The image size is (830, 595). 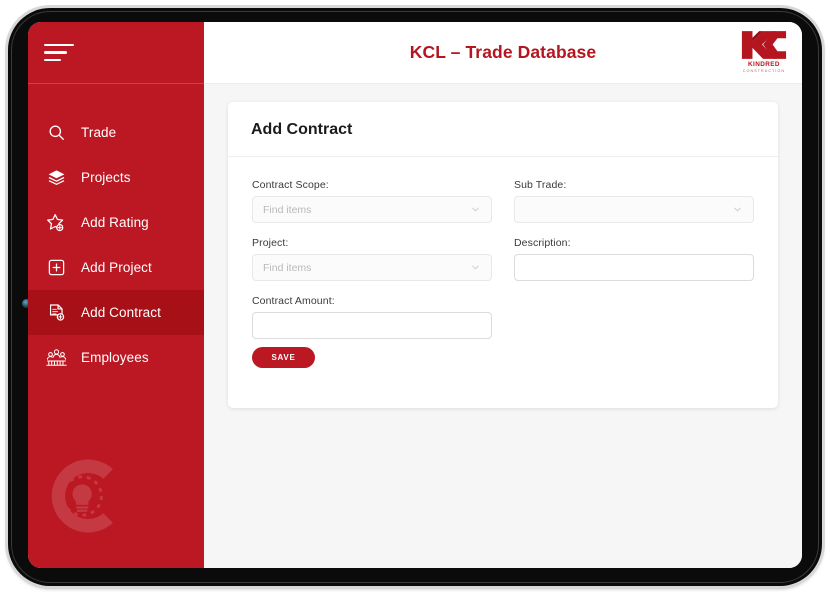 What do you see at coordinates (293, 301) in the screenshot?
I see `contract-amount-label: Contract Amount:` at bounding box center [293, 301].